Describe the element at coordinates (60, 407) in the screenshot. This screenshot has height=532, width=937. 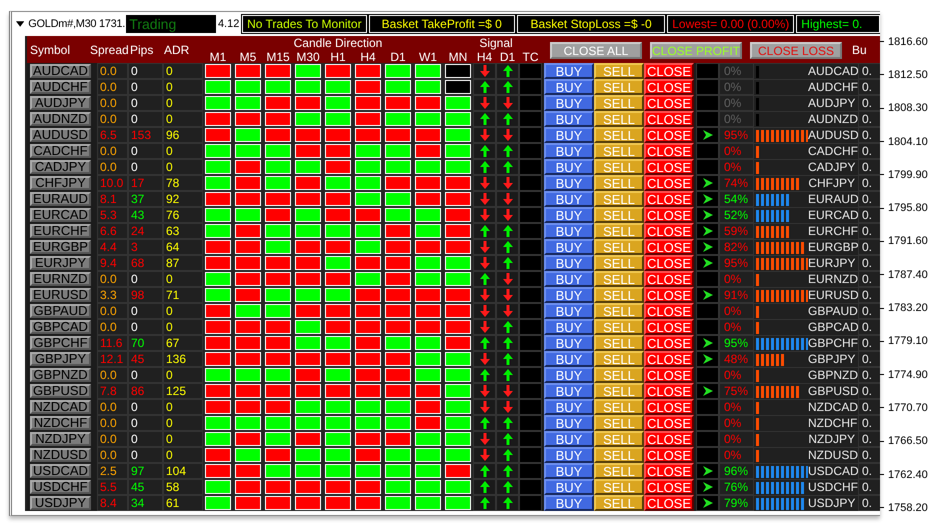
I see `symbol-button: NZDCAD` at that location.